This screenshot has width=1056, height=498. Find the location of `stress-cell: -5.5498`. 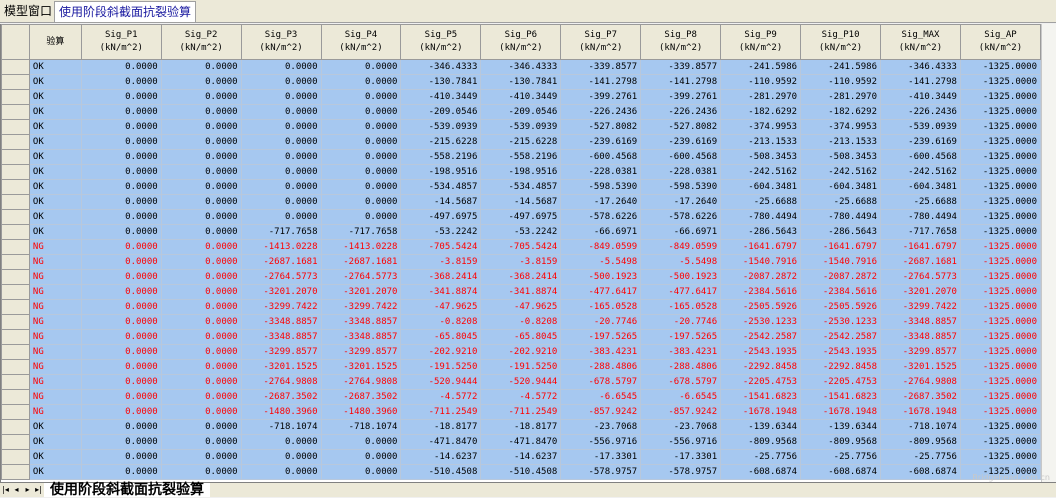

stress-cell: -5.5498 is located at coordinates (681, 262).